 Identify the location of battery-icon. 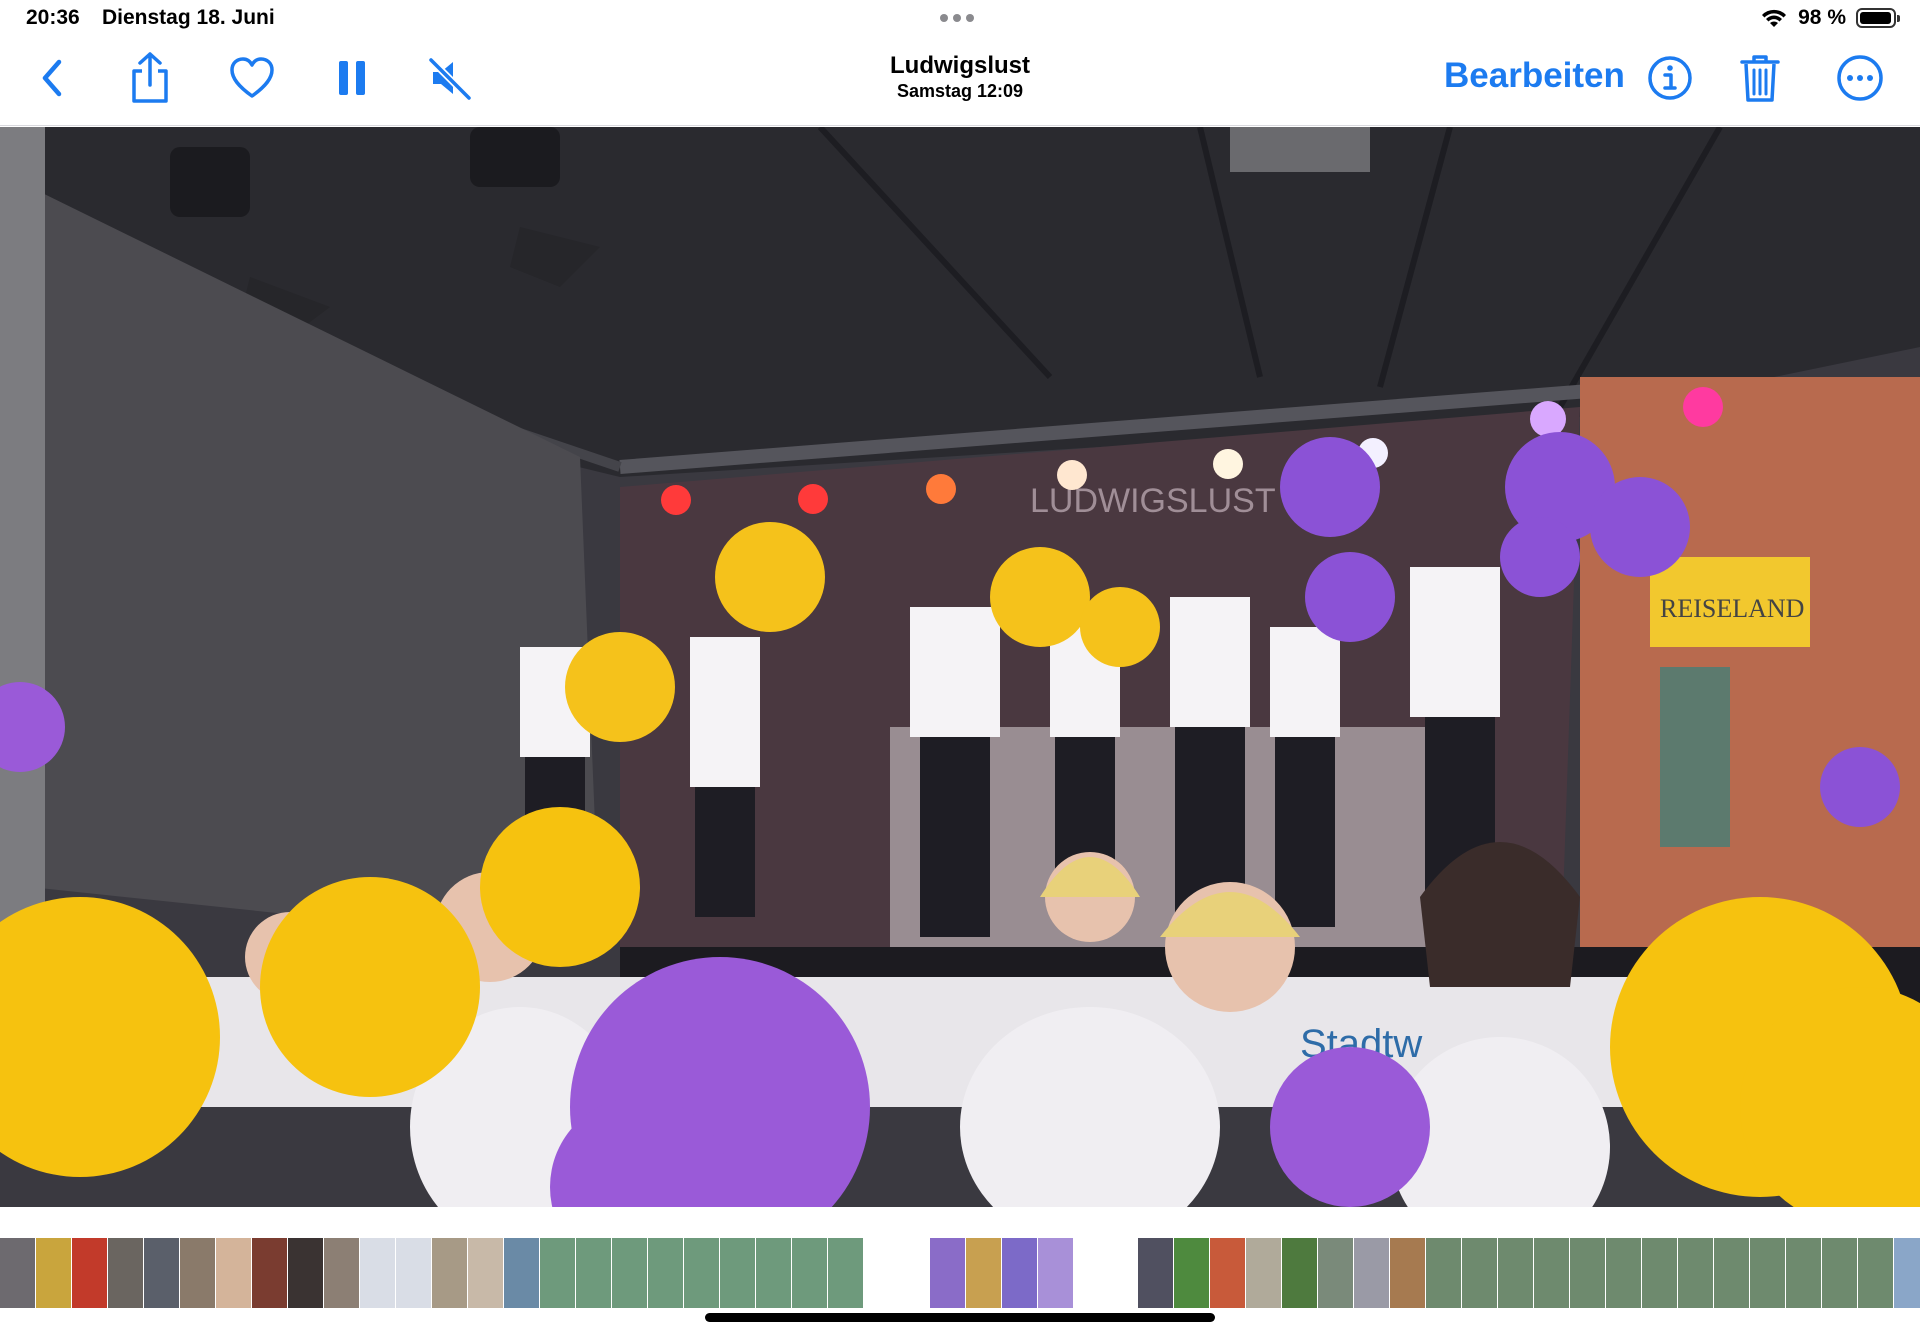
(1878, 18).